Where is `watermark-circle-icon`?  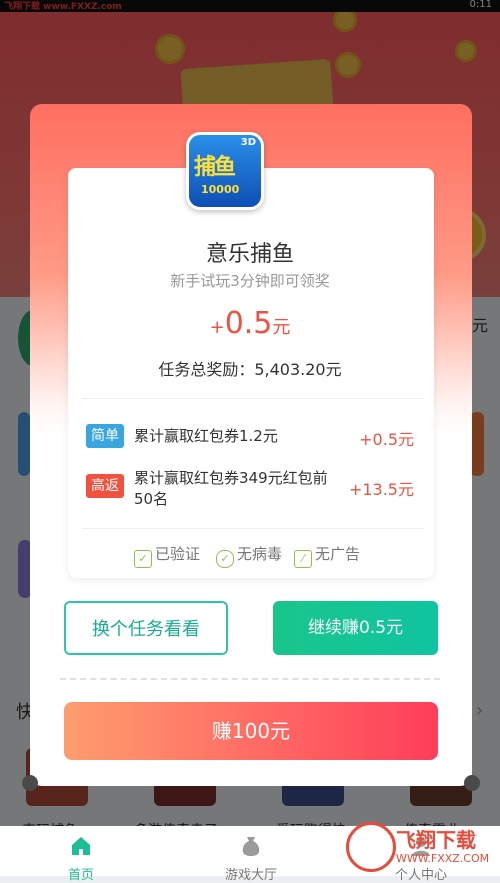 watermark-circle-icon is located at coordinates (371, 847).